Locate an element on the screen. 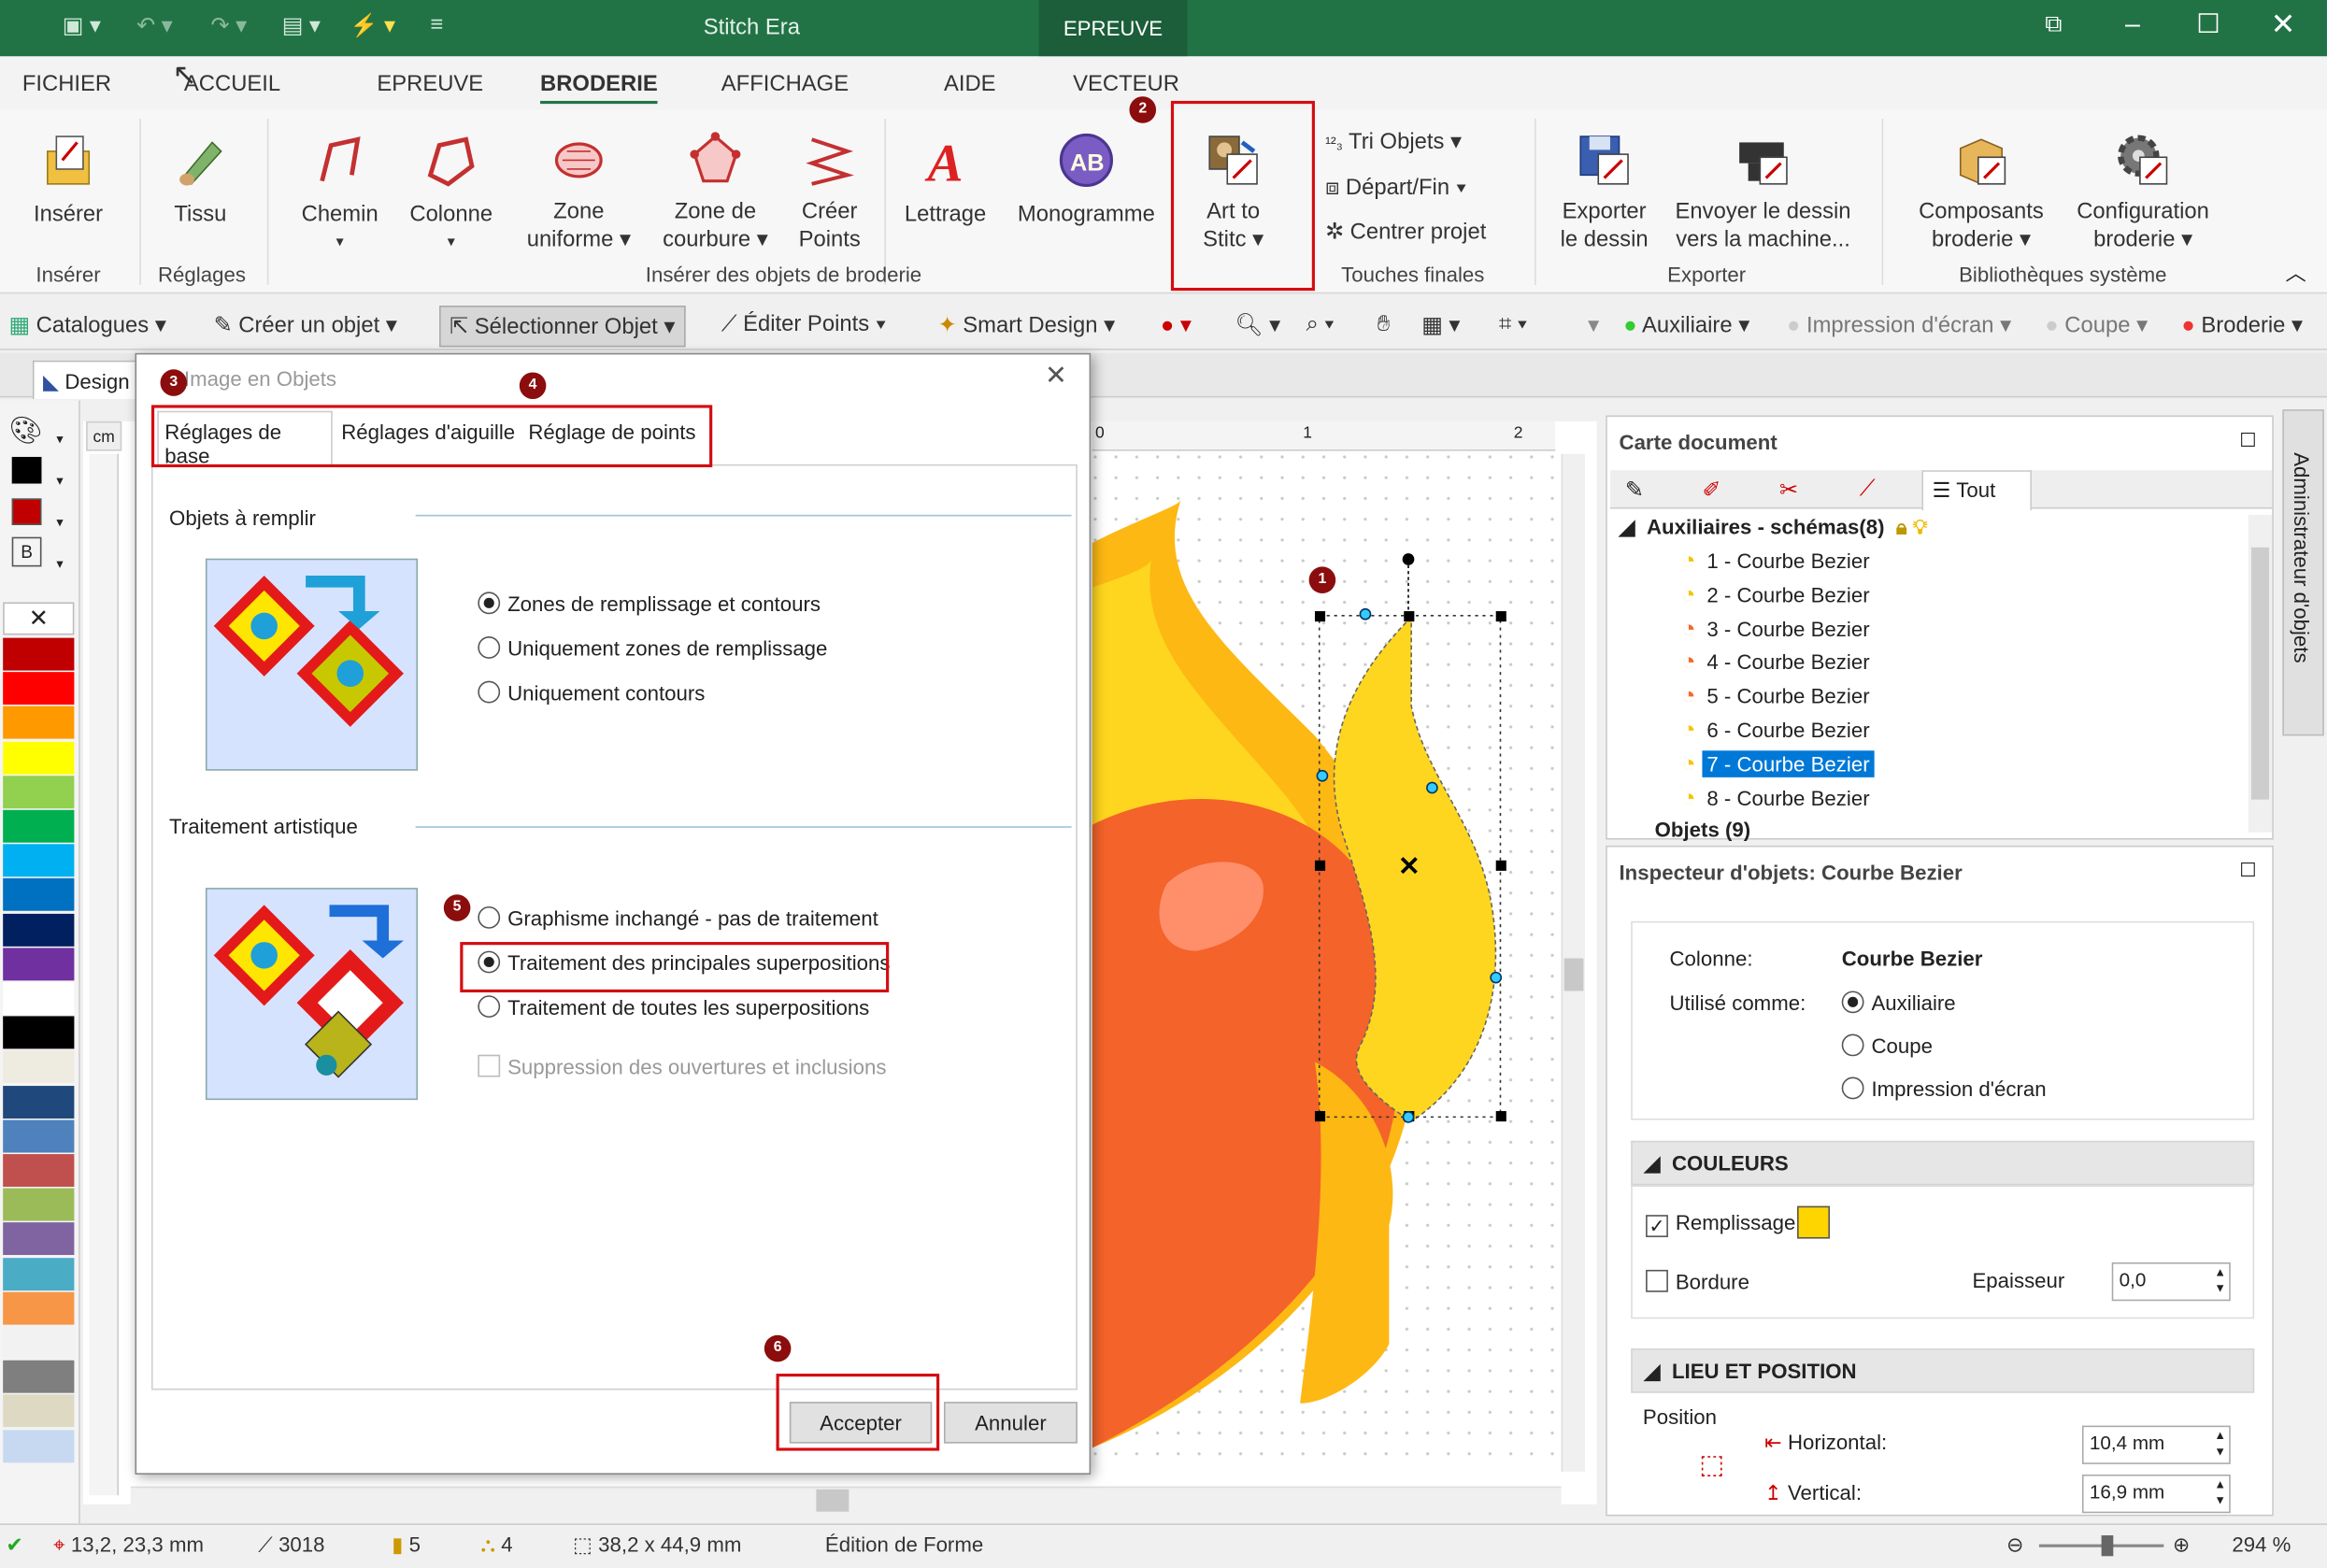 The height and width of the screenshot is (1568, 2327). panel-maximize-icon: ☐ is located at coordinates (2248, 441).